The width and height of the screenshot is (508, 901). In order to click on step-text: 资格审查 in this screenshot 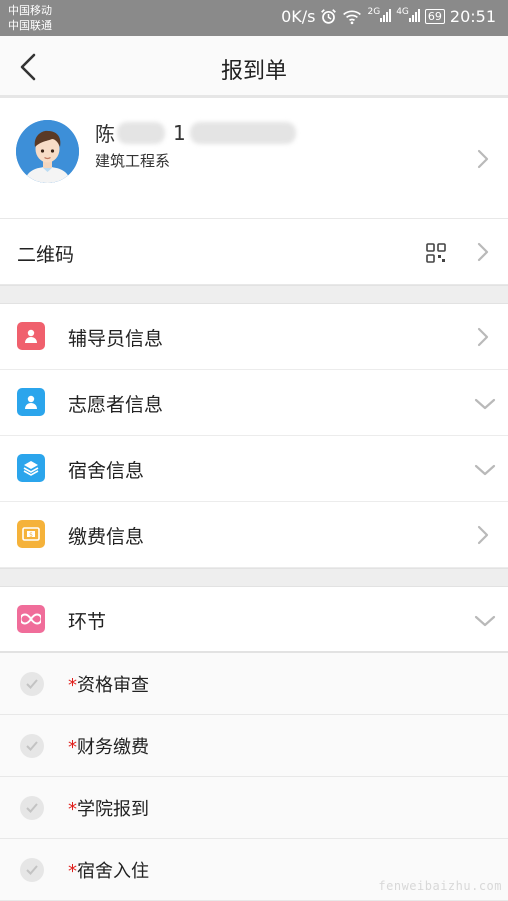, I will do `click(113, 685)`.